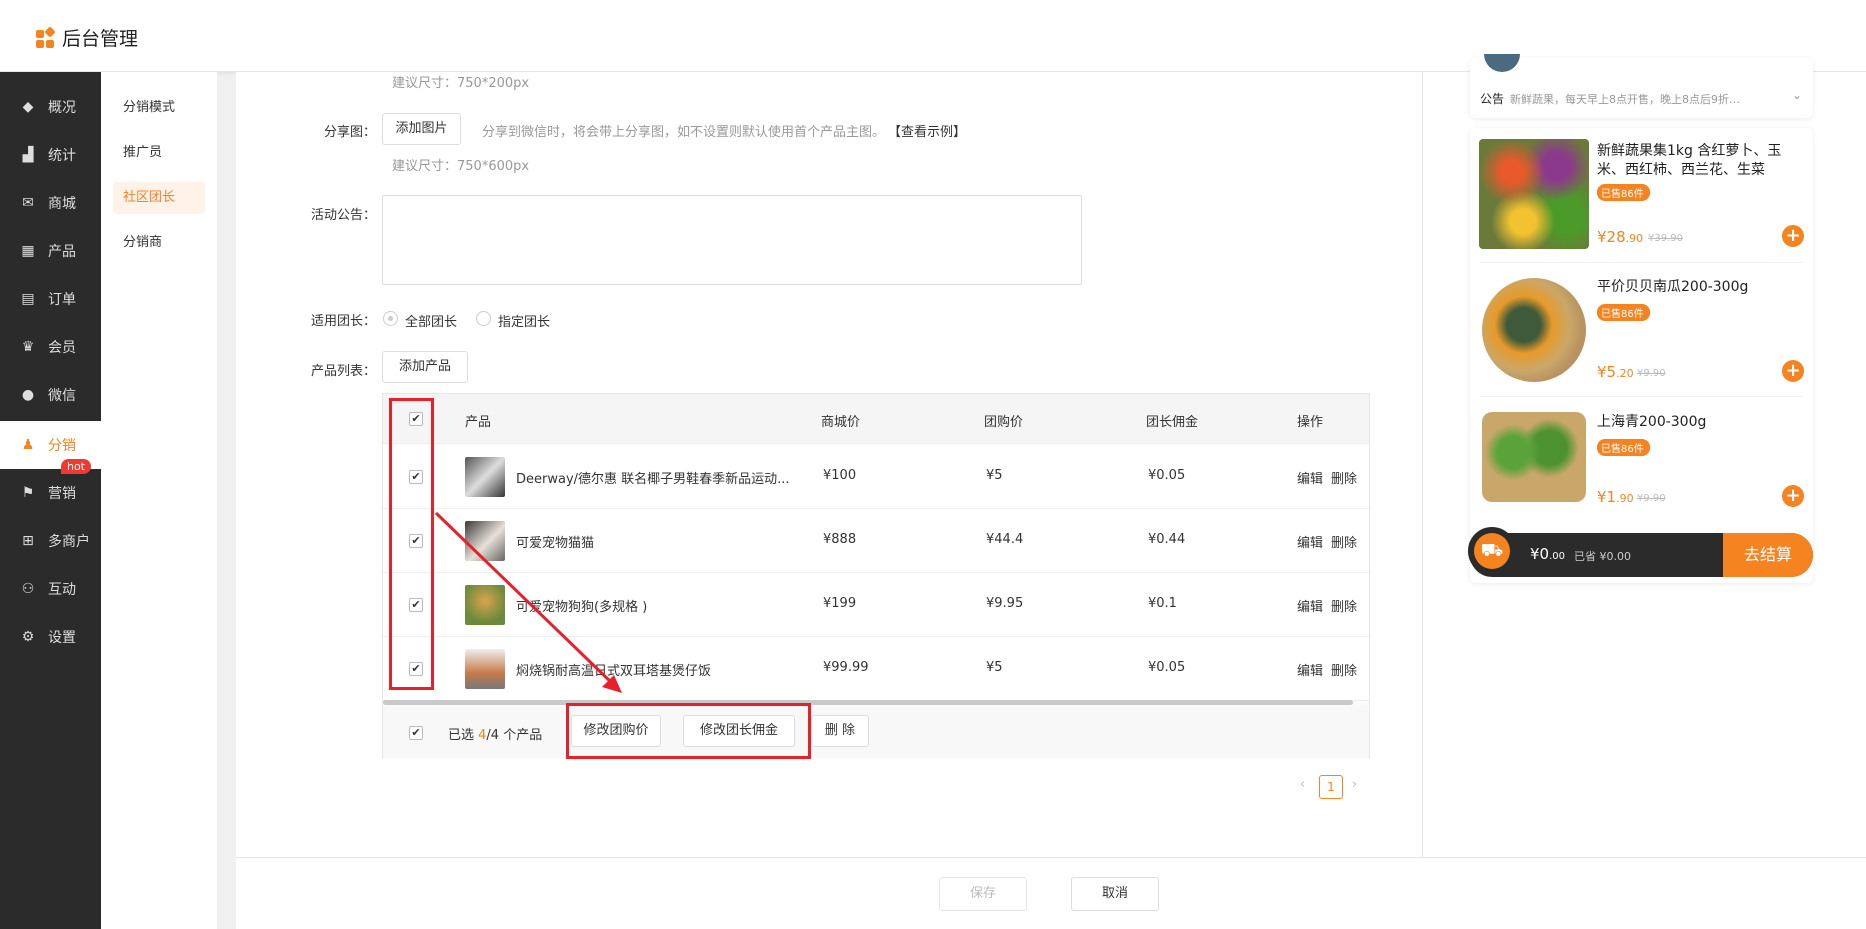 Image resolution: width=1866 pixels, height=929 pixels. What do you see at coordinates (343, 321) in the screenshot?
I see `leader-label: 适用团长：` at bounding box center [343, 321].